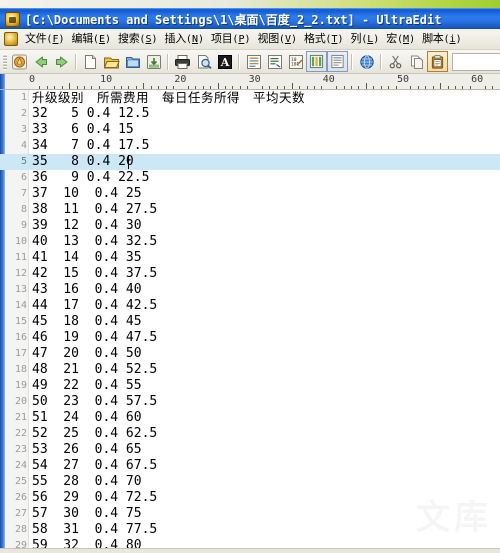  I want to click on editor-line: 24 54 27 0.4 67.5, so click(250, 466).